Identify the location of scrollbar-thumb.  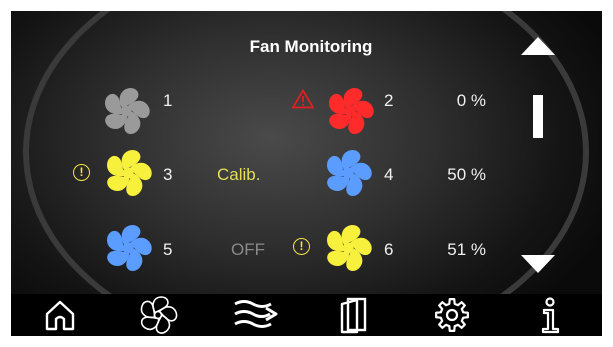
(538, 116).